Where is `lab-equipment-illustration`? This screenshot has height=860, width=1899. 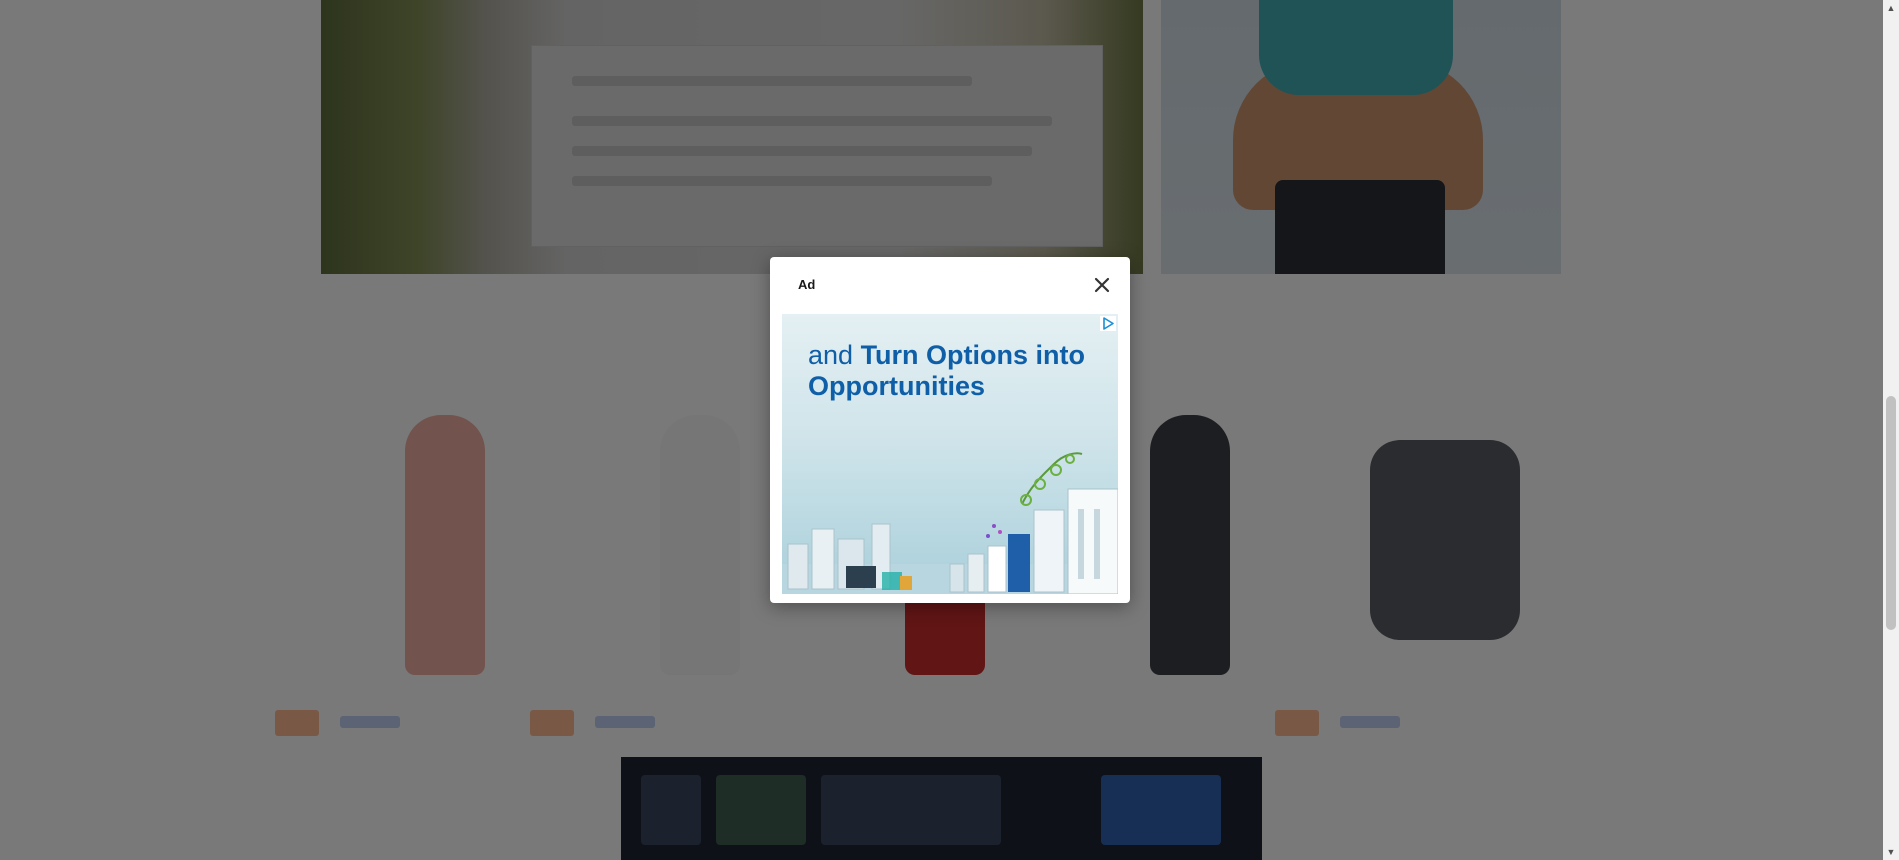
lab-equipment-illustration is located at coordinates (950, 523).